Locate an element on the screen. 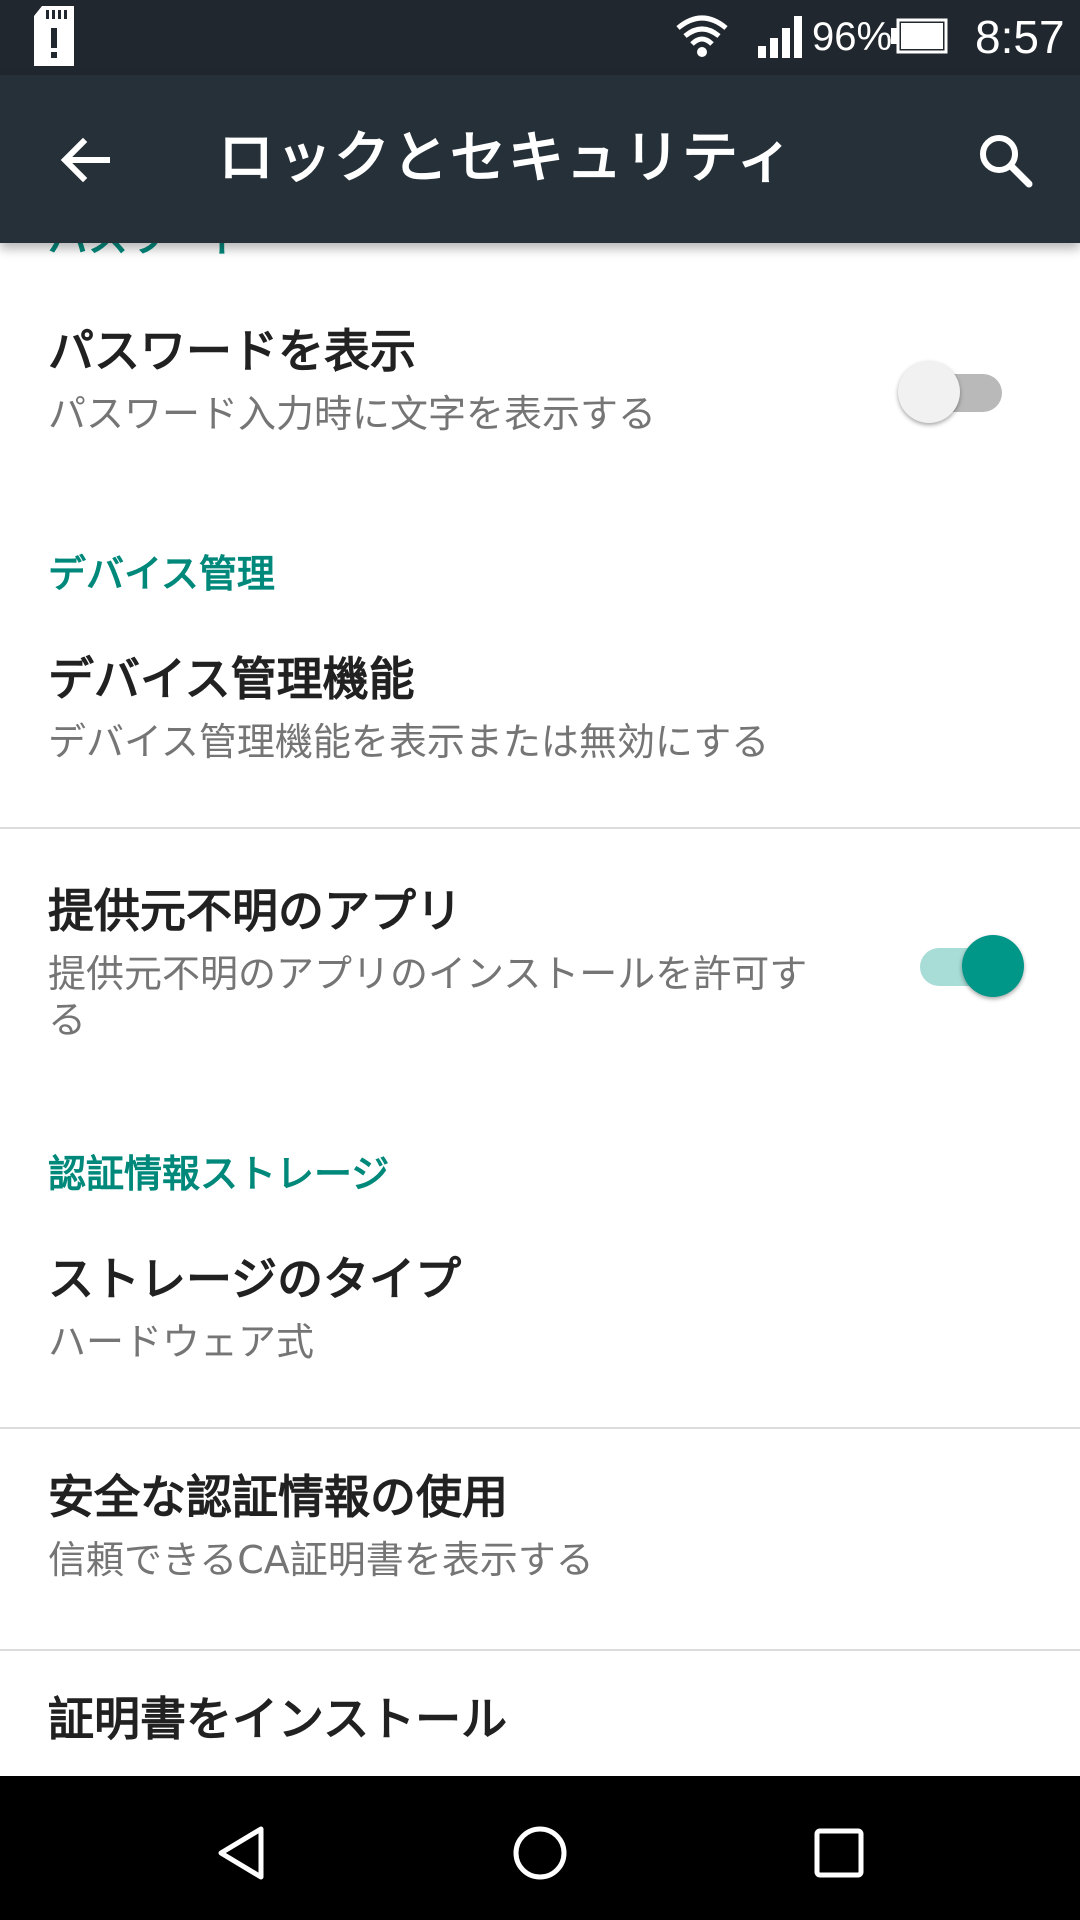 The height and width of the screenshot is (1920, 1080). wifi-icon is located at coordinates (702, 39).